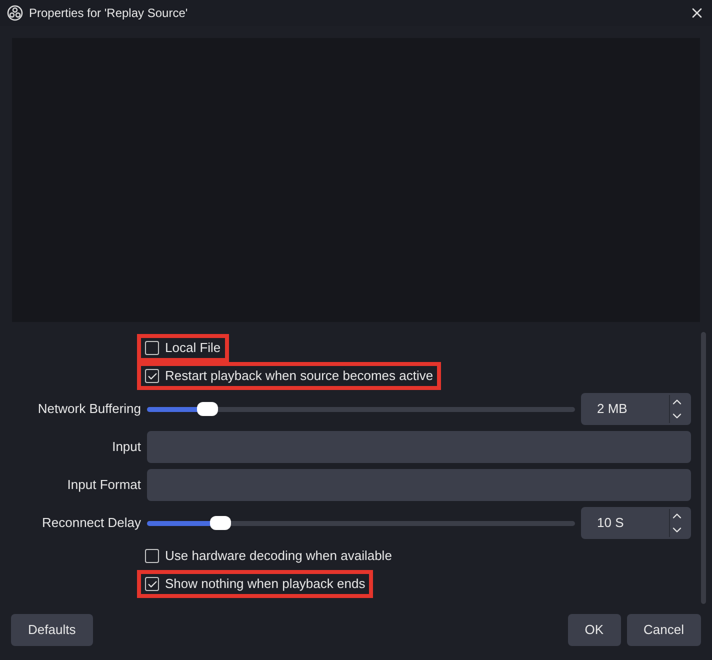  What do you see at coordinates (636, 523) in the screenshot?
I see `spin-box: 10 S` at bounding box center [636, 523].